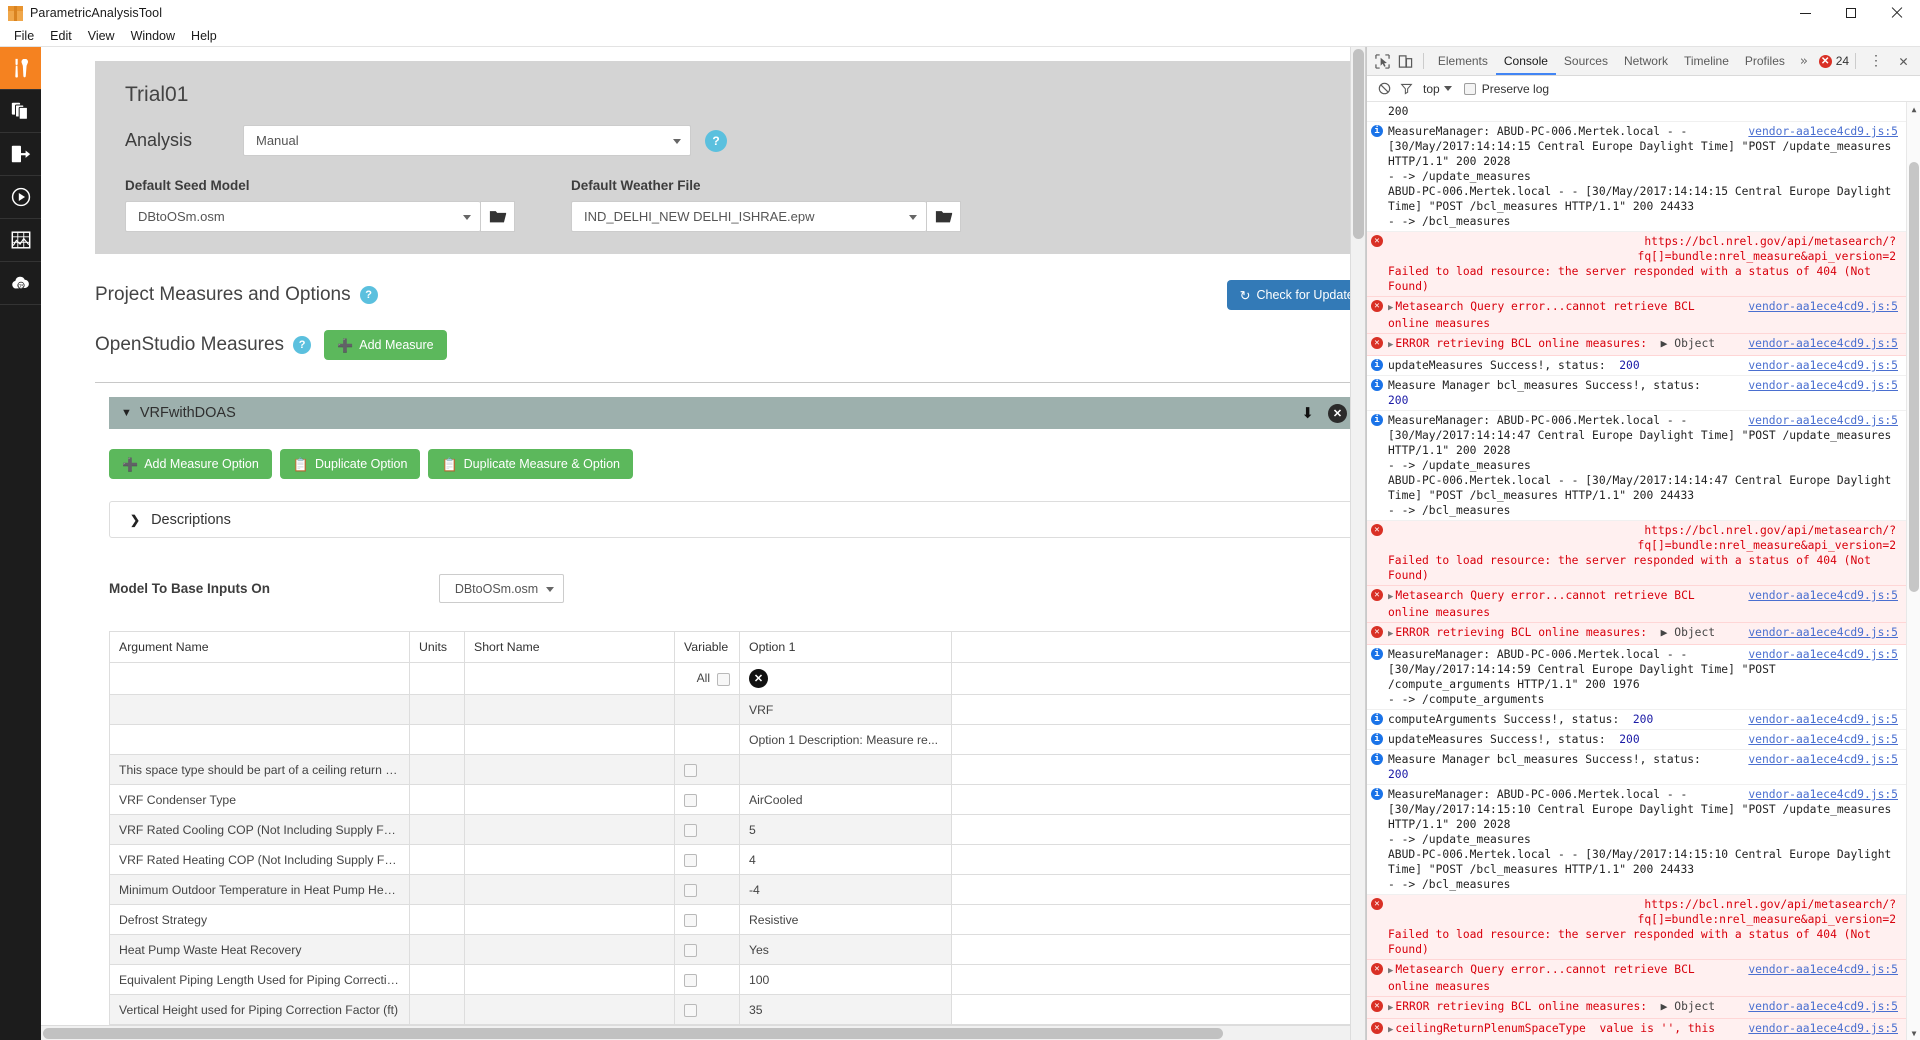  Describe the element at coordinates (501, 588) in the screenshot. I see `model-to-base-inputs-select: DBtoOSm.osm` at that location.